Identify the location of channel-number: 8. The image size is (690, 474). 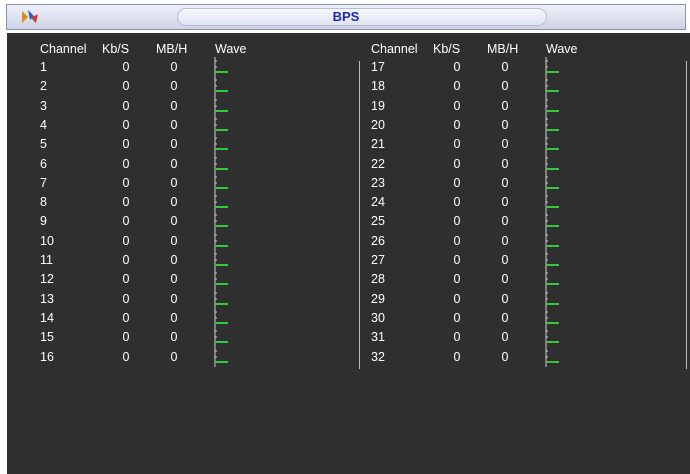
(43, 202).